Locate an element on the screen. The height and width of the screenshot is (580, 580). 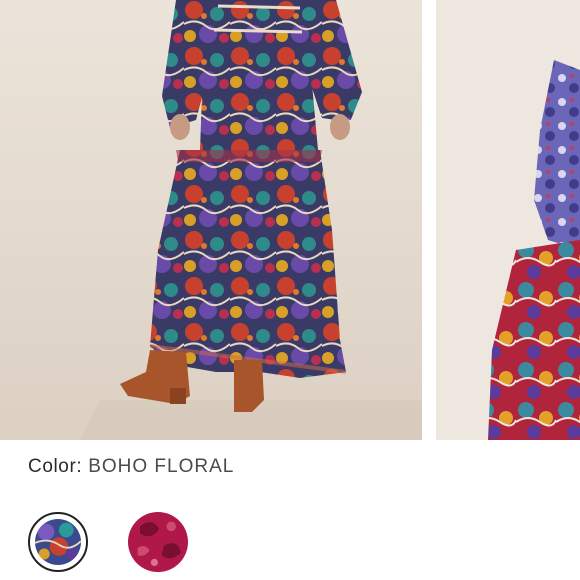
color-label: Color: is located at coordinates (55, 466).